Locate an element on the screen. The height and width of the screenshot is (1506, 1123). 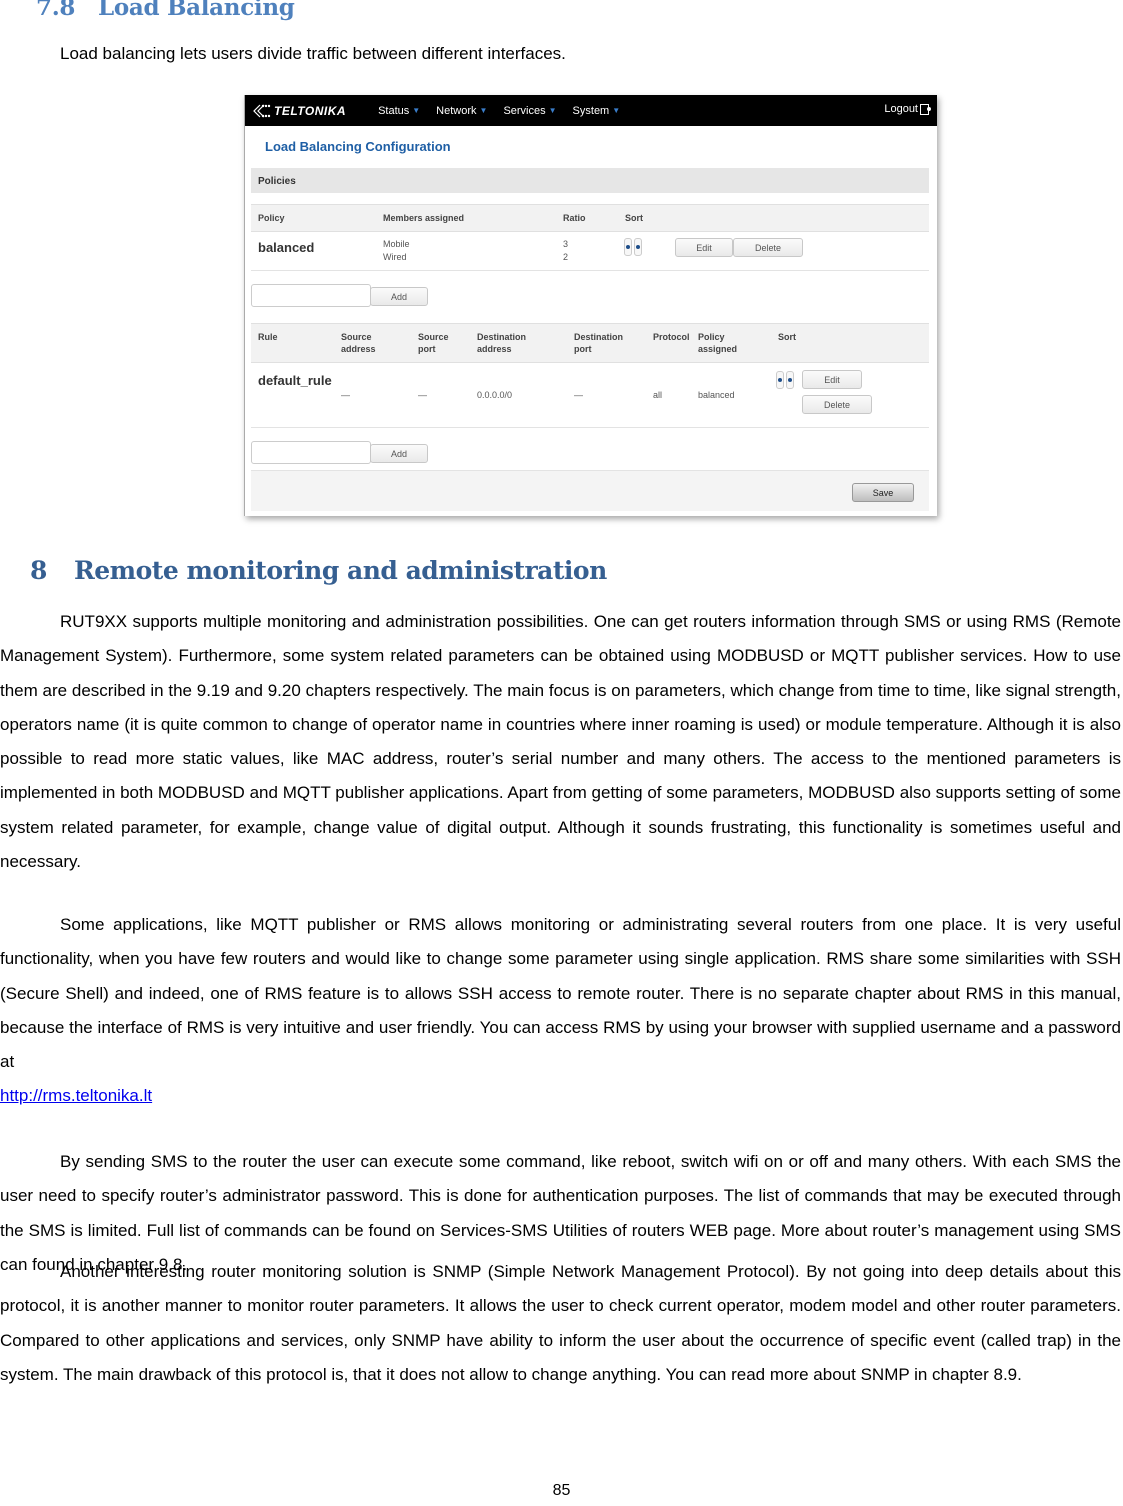
logout-label: Logout is located at coordinates (901, 109).